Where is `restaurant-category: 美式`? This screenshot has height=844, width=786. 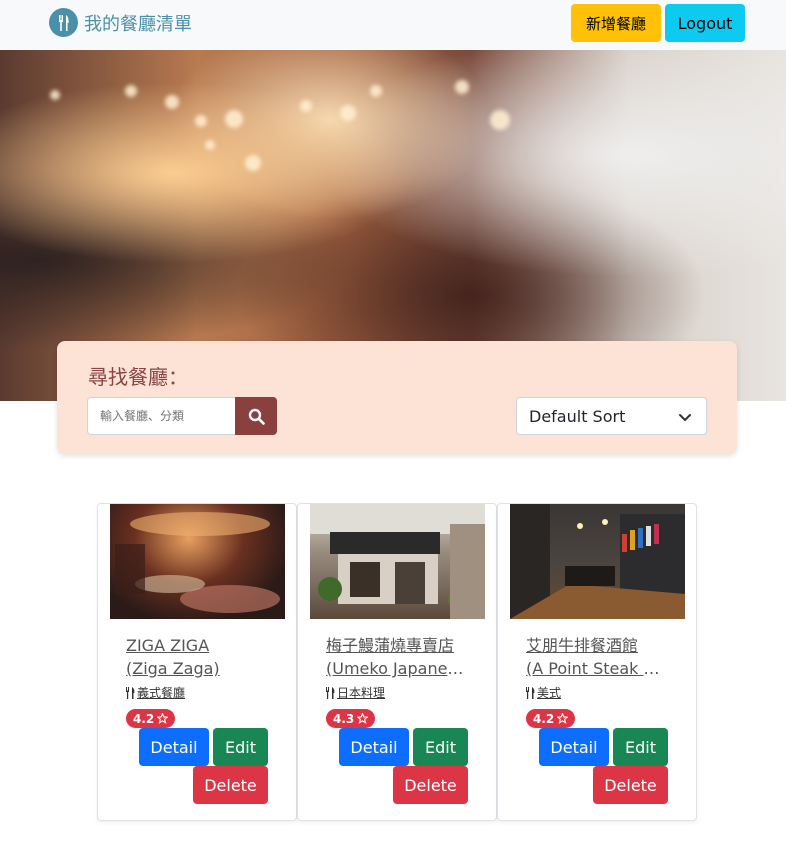 restaurant-category: 美式 is located at coordinates (543, 692).